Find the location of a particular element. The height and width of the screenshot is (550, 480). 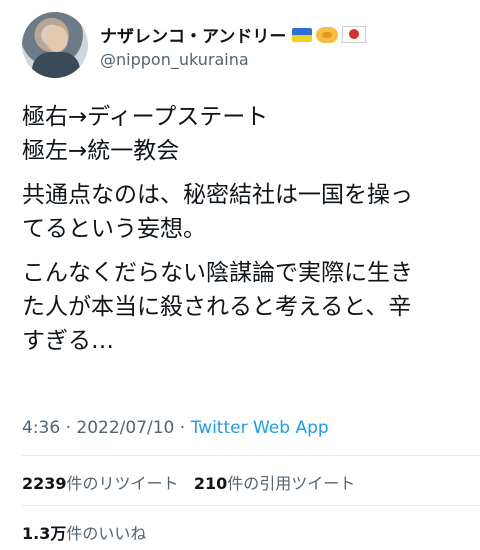

tweet-line: てるという妄想。 is located at coordinates (114, 229).